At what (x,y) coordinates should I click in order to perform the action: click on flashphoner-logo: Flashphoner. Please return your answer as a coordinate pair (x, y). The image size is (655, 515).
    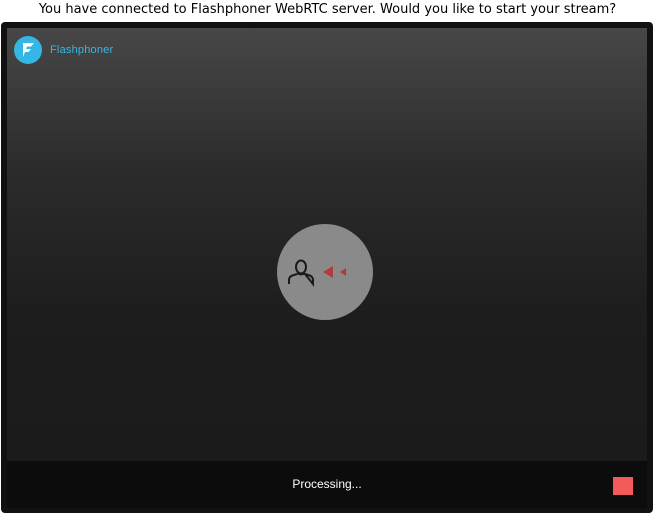
    Looking at the image, I should click on (63, 50).